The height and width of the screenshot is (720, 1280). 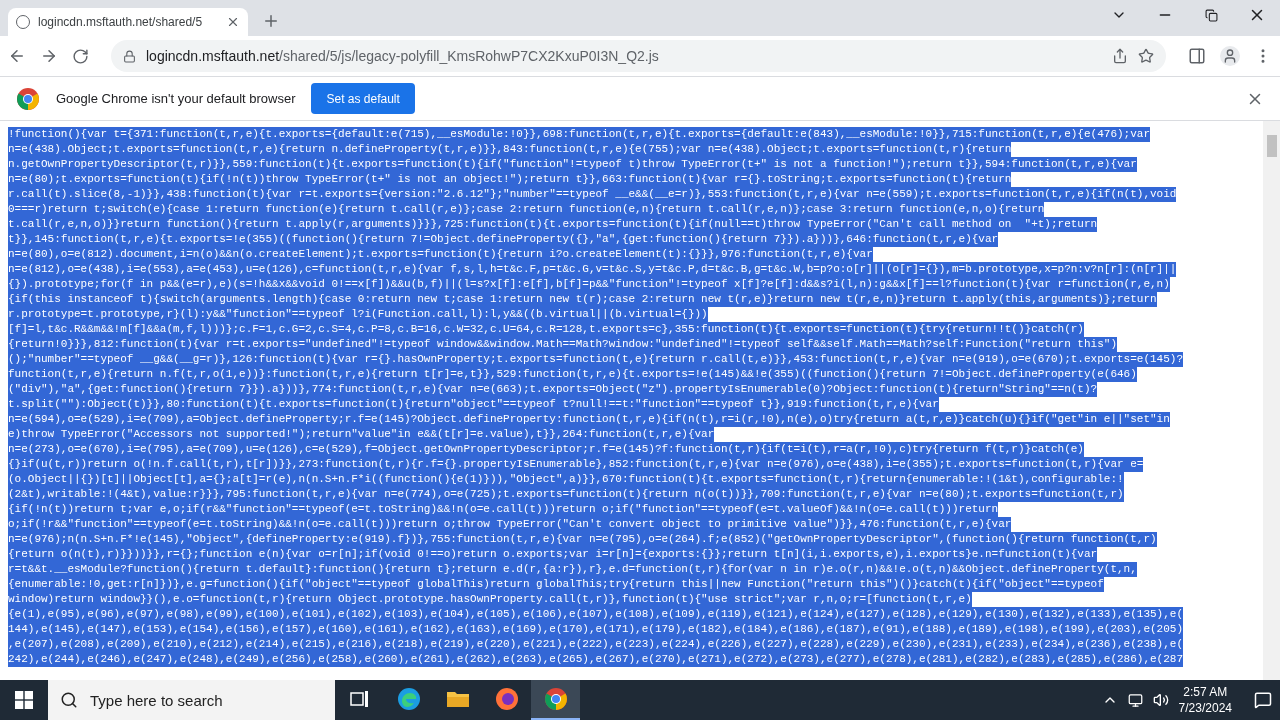 What do you see at coordinates (506, 699) in the screenshot?
I see `firefox-icon` at bounding box center [506, 699].